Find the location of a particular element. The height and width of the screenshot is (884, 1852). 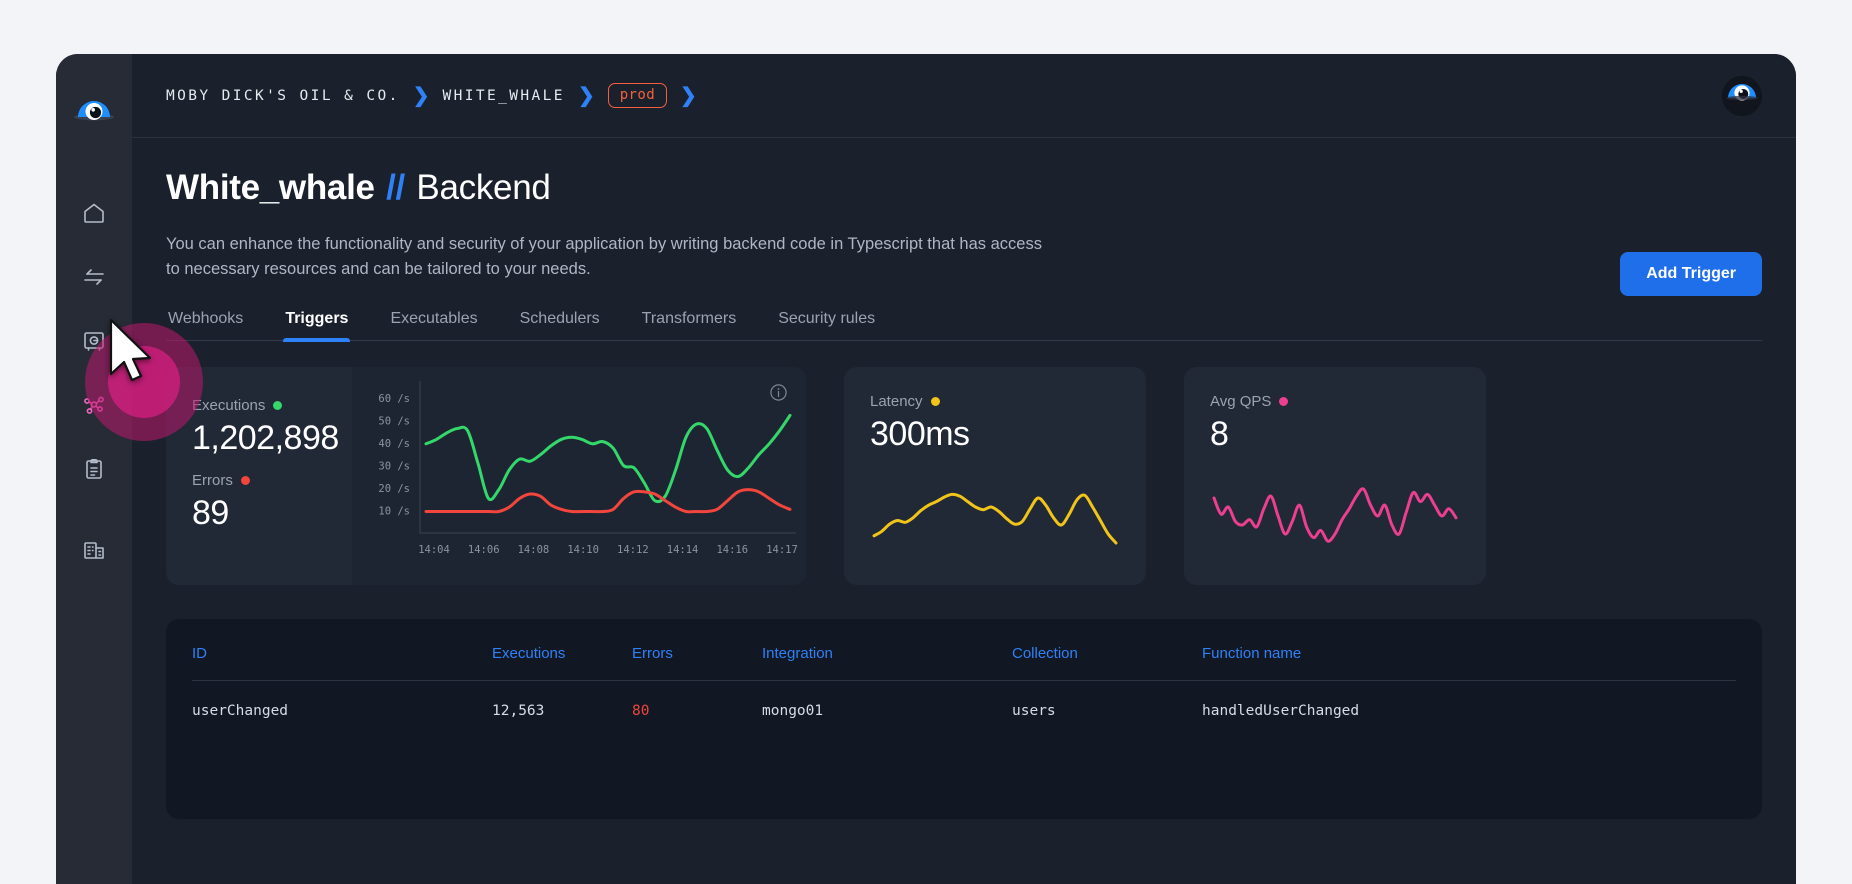

x-axis-tick: 14:08 is located at coordinates (534, 550).